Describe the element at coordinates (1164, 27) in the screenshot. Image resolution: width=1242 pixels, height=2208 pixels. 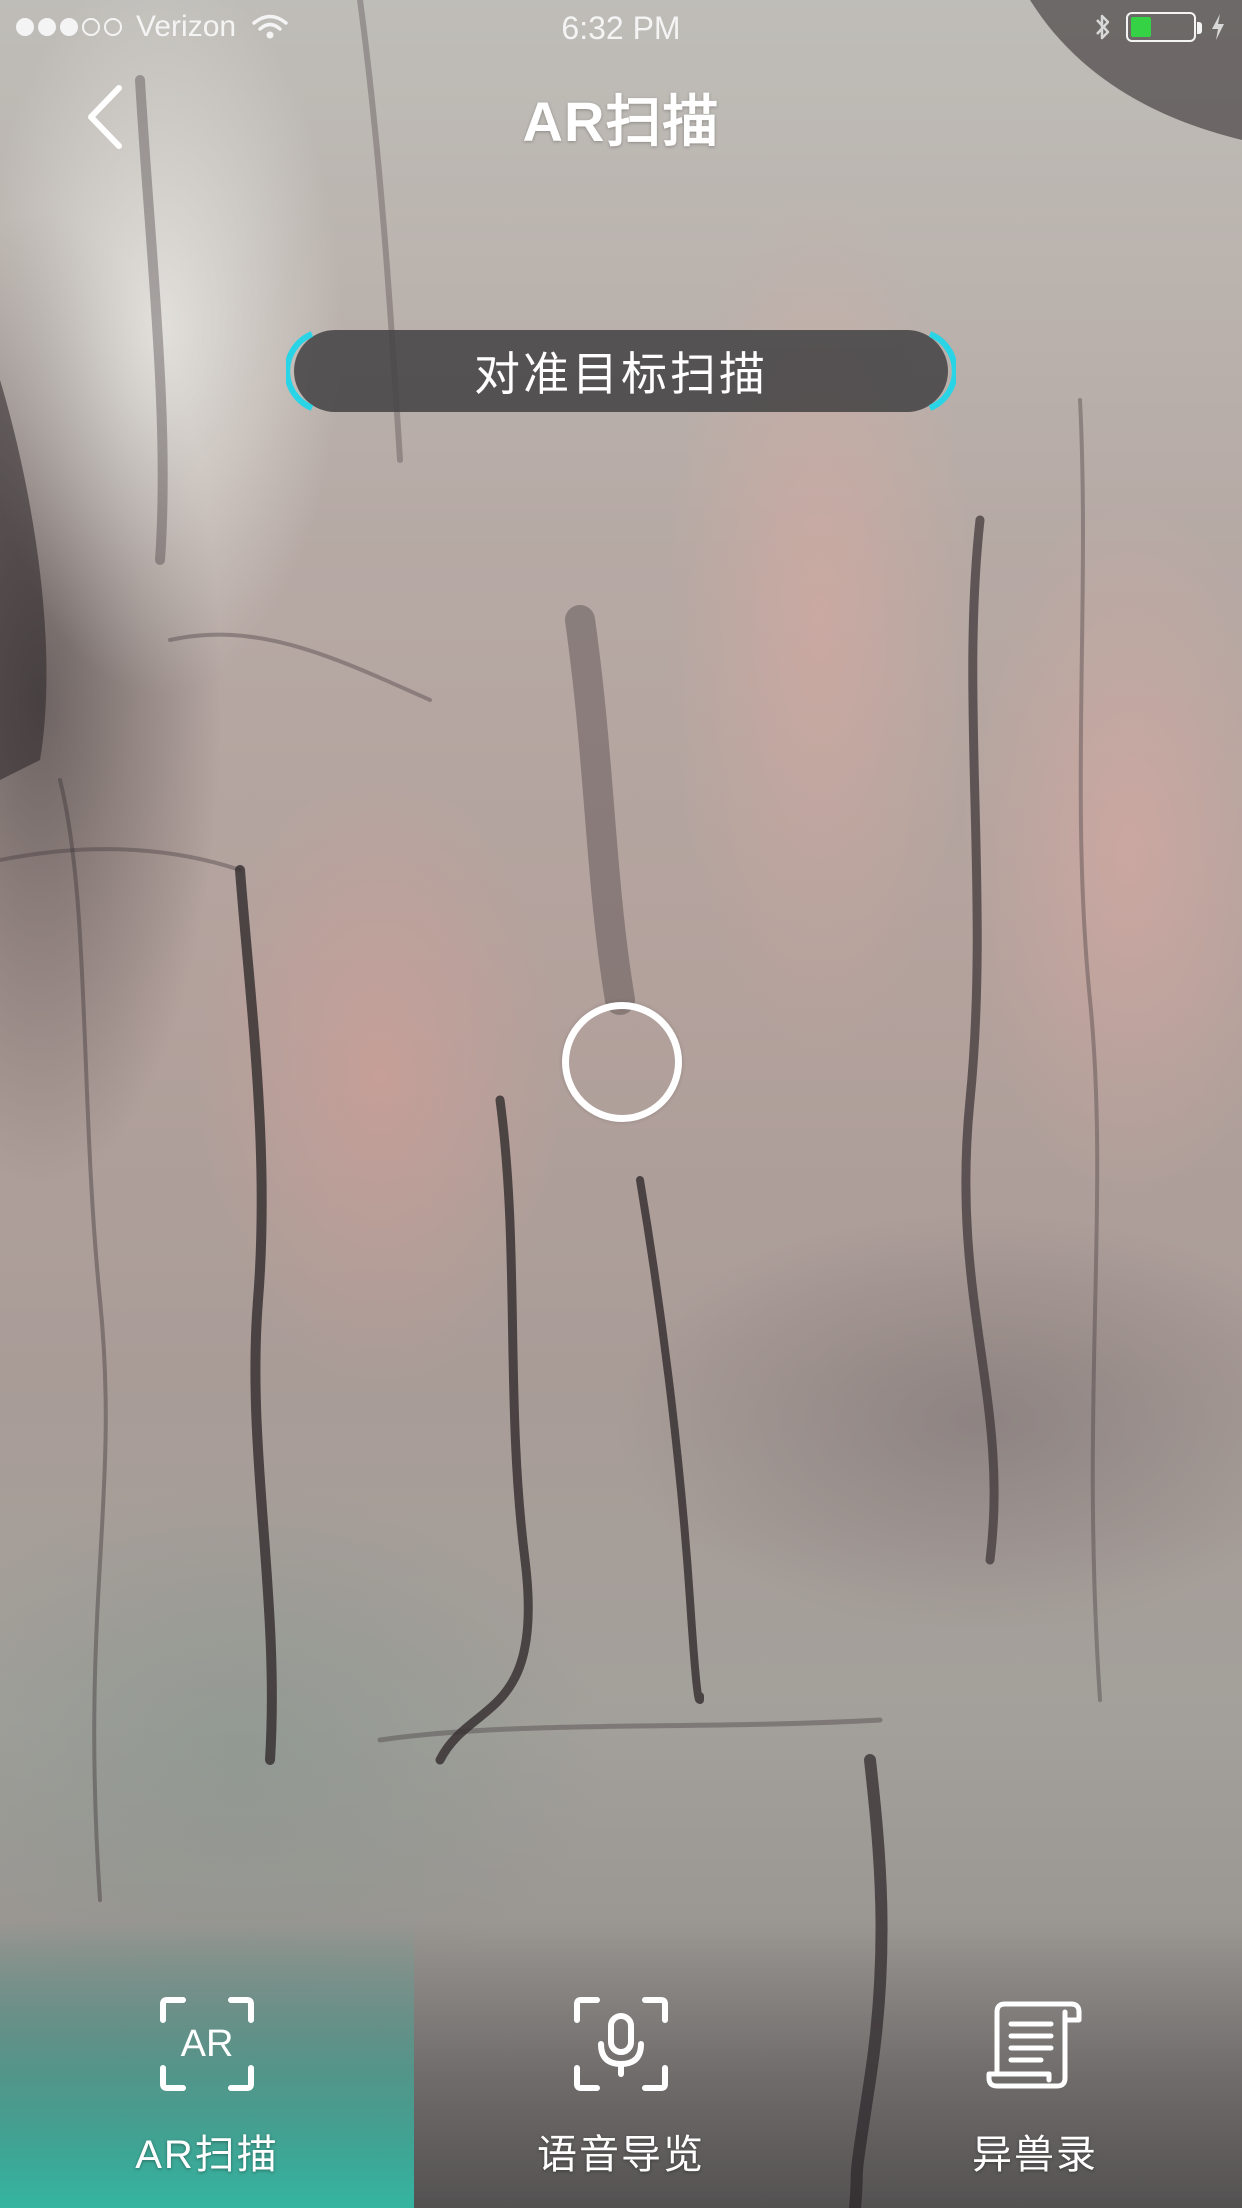
I see `battery-icon` at that location.